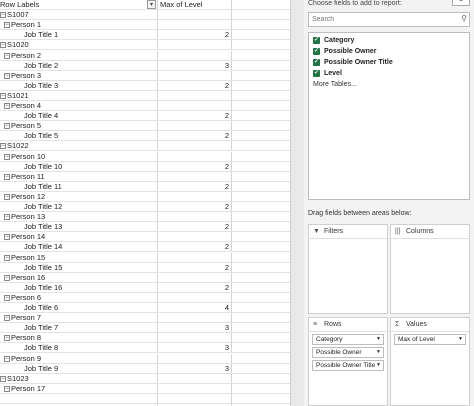 Image resolution: width=474 pixels, height=406 pixels. What do you see at coordinates (430, 269) in the screenshot?
I see `columns-area: ||| Columns` at bounding box center [430, 269].